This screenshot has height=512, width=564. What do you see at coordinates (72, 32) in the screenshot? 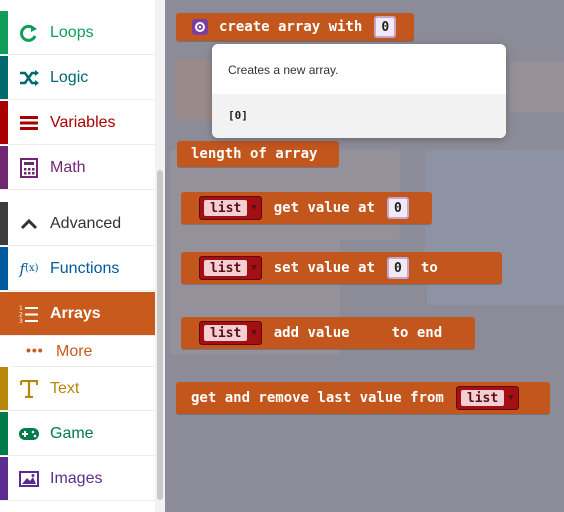
I see `category-label: Loops` at bounding box center [72, 32].